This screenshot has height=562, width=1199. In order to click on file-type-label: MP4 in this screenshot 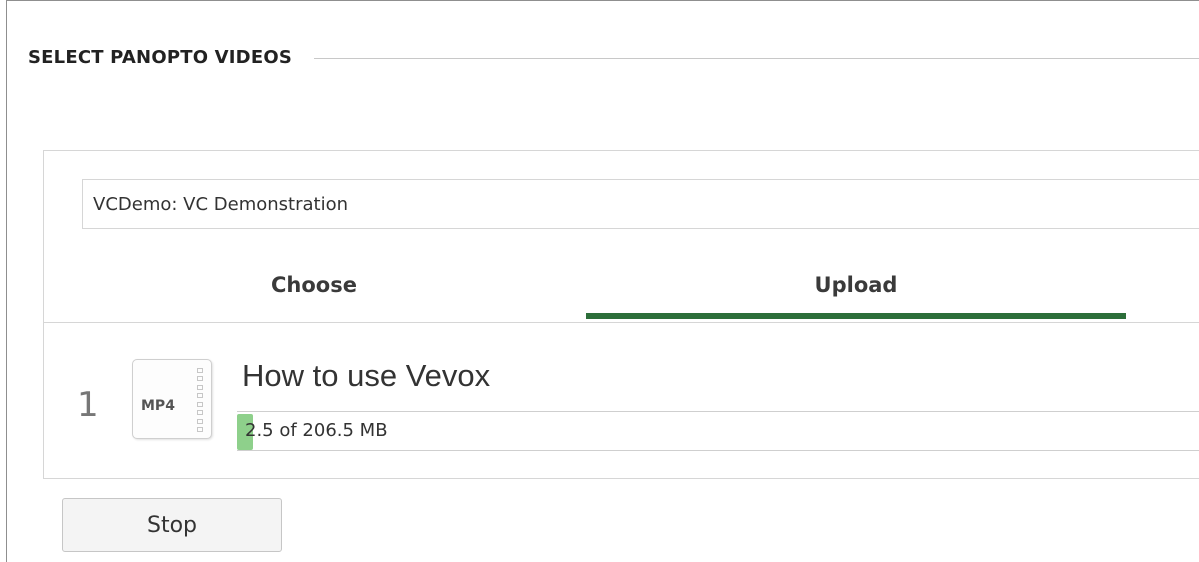, I will do `click(158, 406)`.